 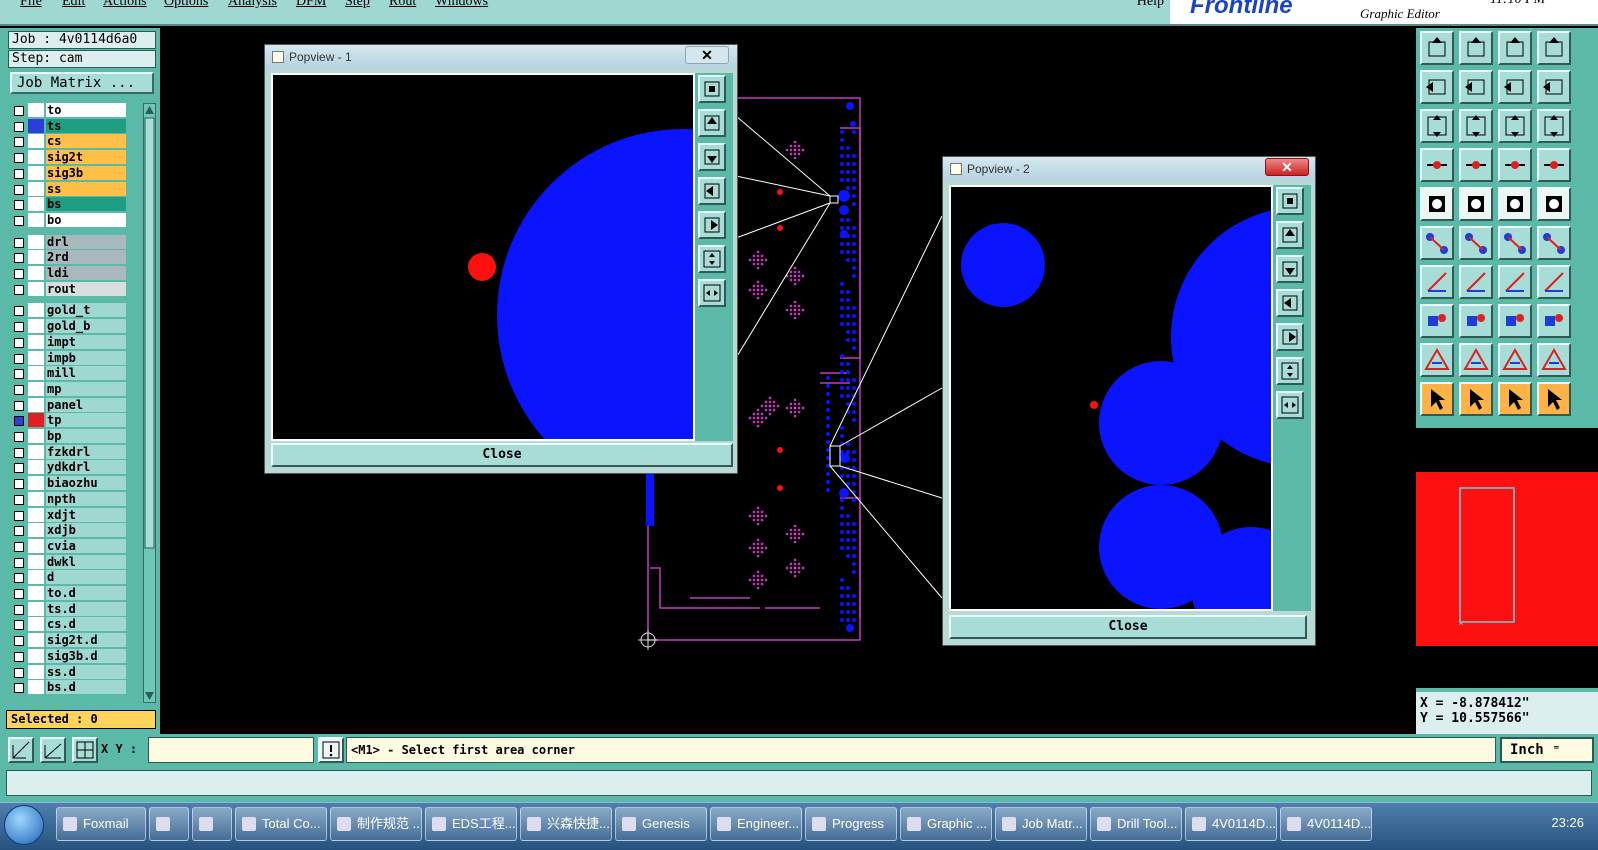 I want to click on pan-down-icon, so click(x=712, y=157).